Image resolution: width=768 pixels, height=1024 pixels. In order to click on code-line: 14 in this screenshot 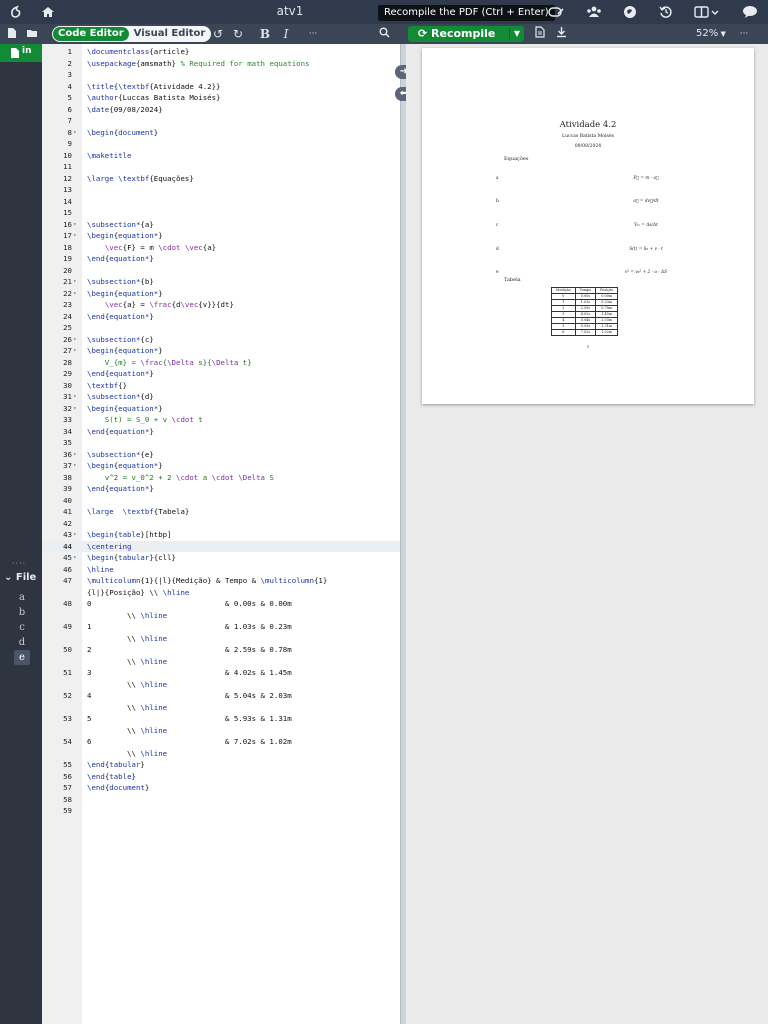, I will do `click(221, 202)`.